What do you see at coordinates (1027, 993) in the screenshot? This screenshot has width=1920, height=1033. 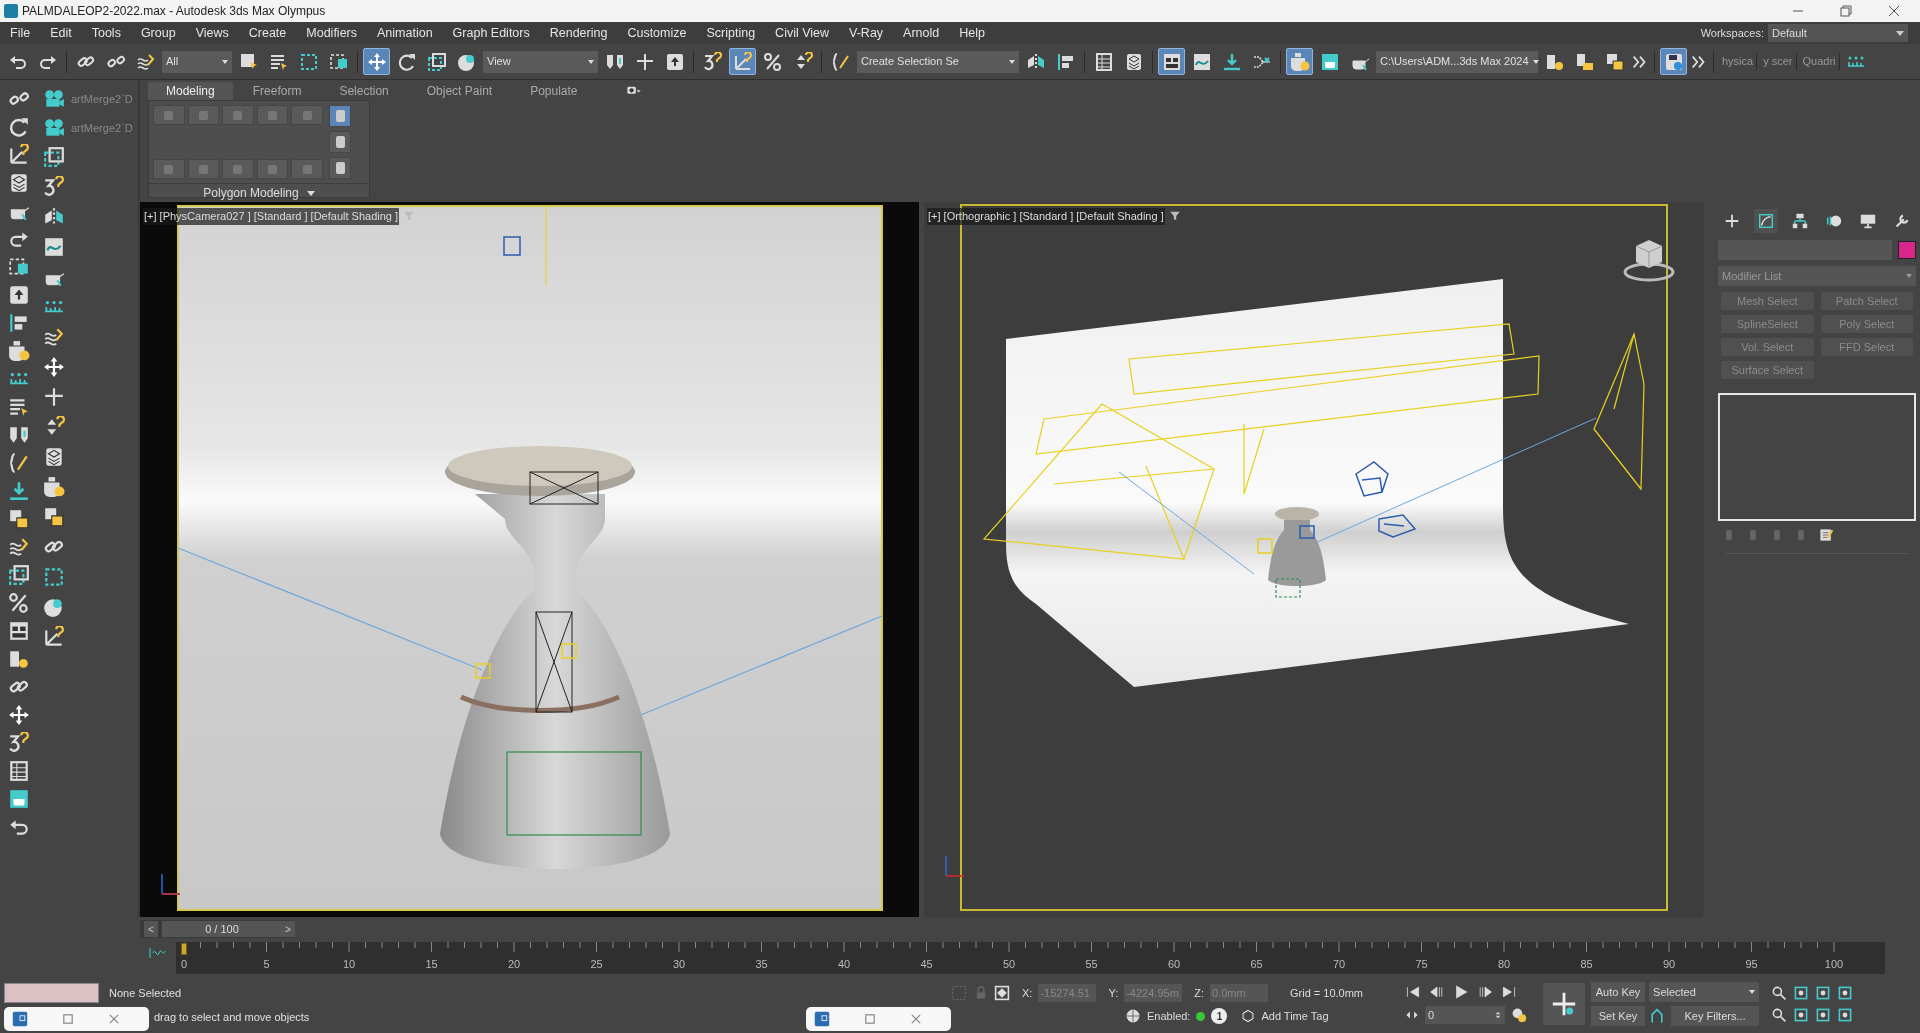 I see `coordinate-label: X:` at bounding box center [1027, 993].